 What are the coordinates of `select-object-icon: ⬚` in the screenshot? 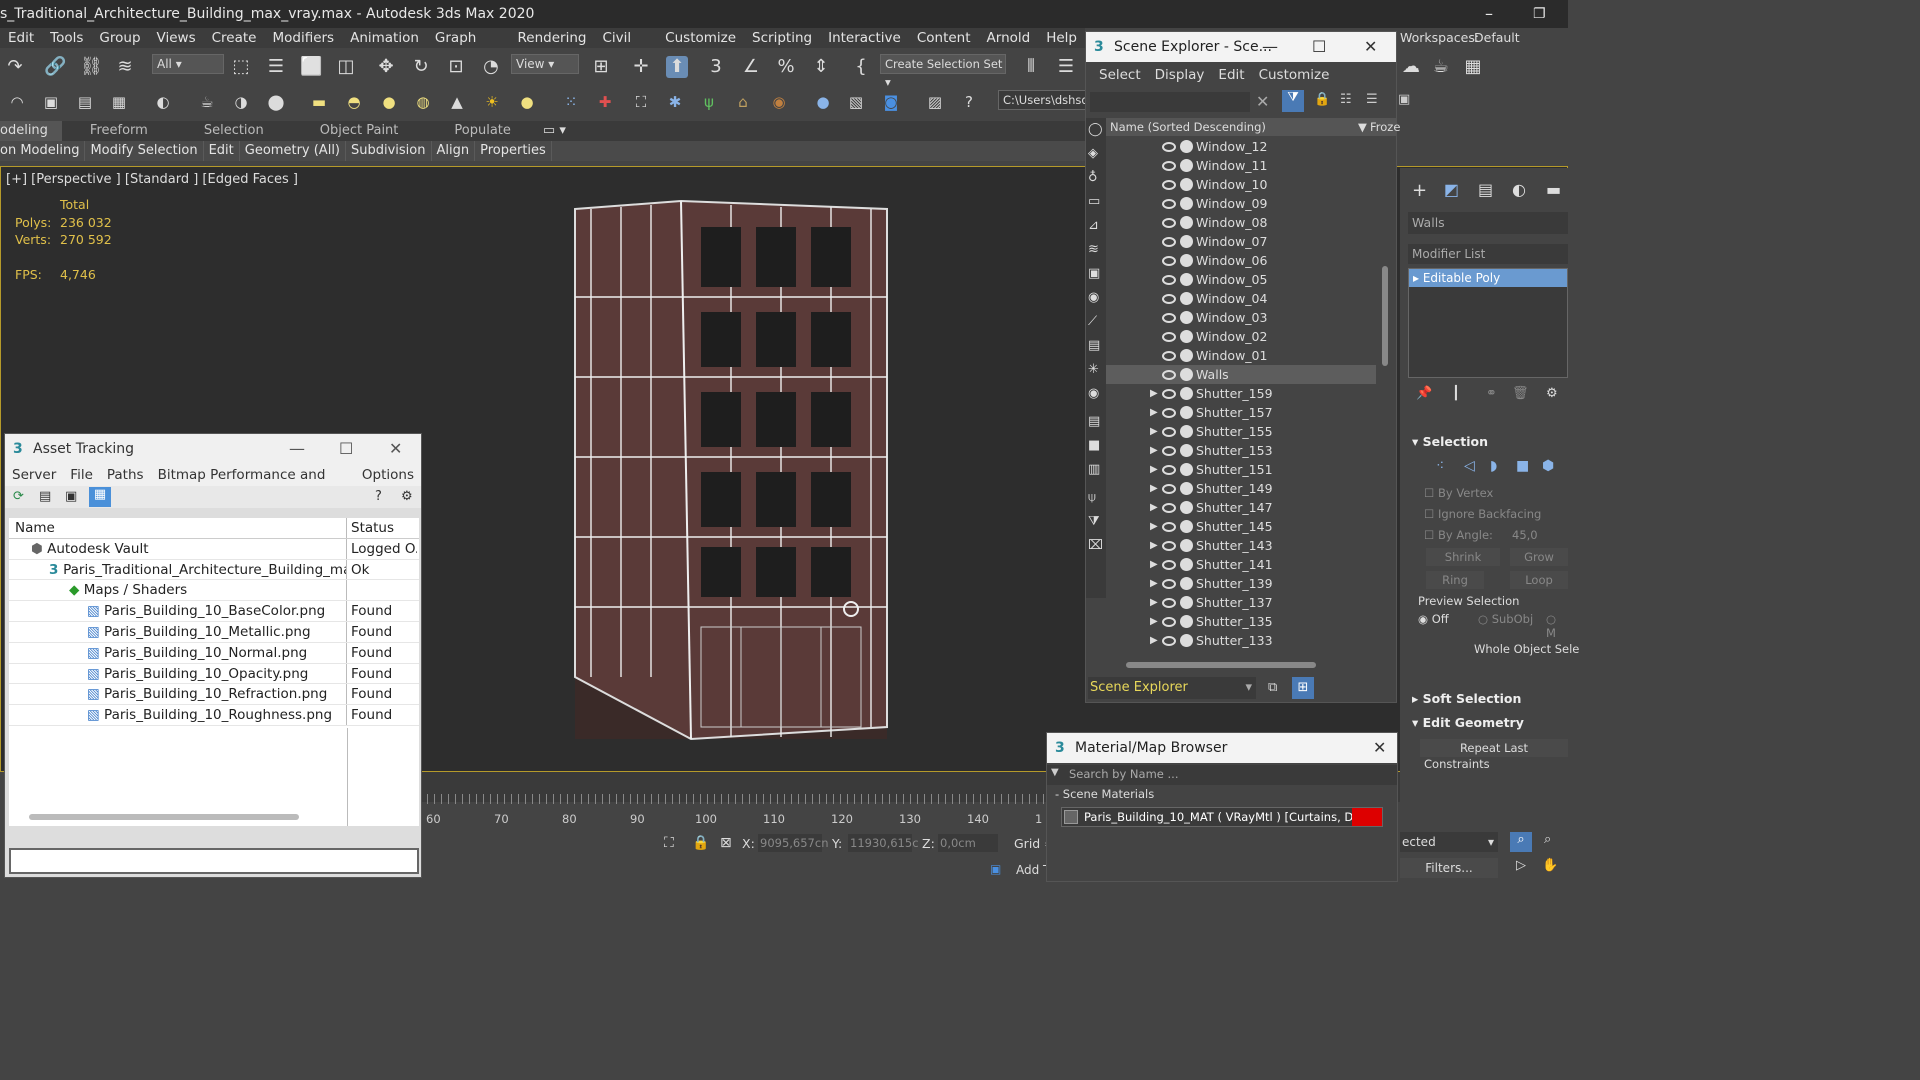 It's located at (241, 67).